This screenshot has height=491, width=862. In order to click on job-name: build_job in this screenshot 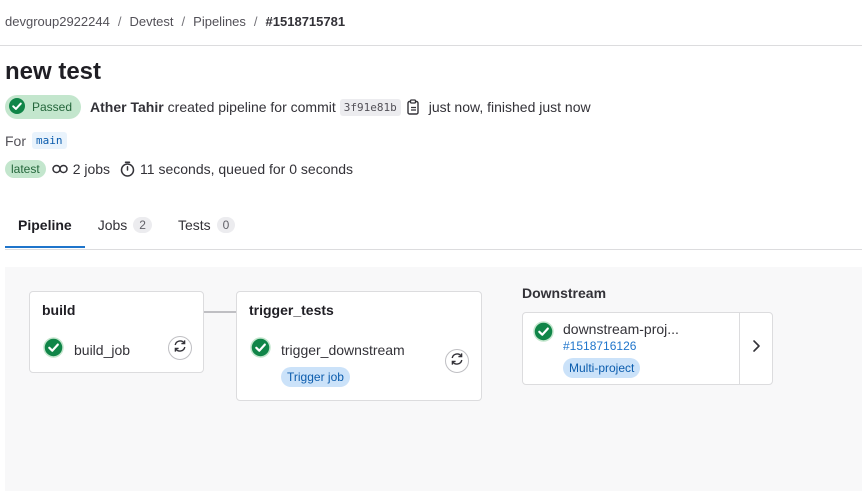, I will do `click(102, 350)`.